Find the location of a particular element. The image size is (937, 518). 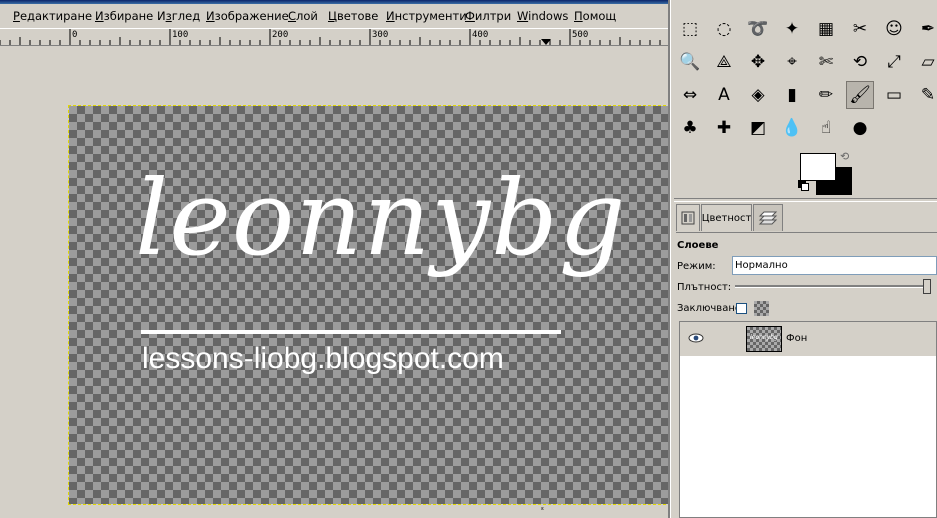

menu-filters: Филтри is located at coordinates (488, 16).